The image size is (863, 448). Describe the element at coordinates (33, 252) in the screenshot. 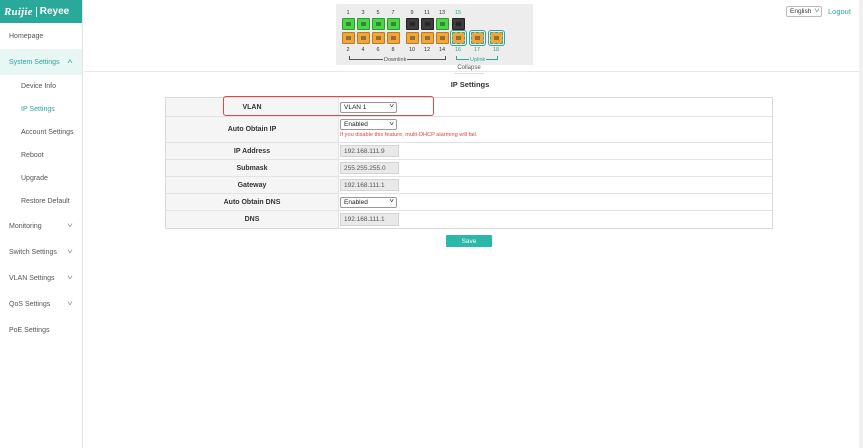

I see `sidebar-item-label: Switch Settings` at that location.